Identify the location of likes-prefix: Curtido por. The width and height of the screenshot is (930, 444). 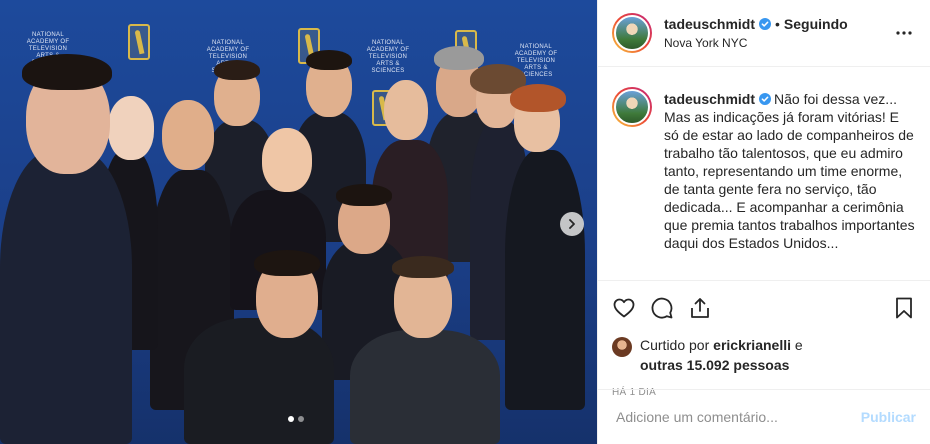
(675, 345).